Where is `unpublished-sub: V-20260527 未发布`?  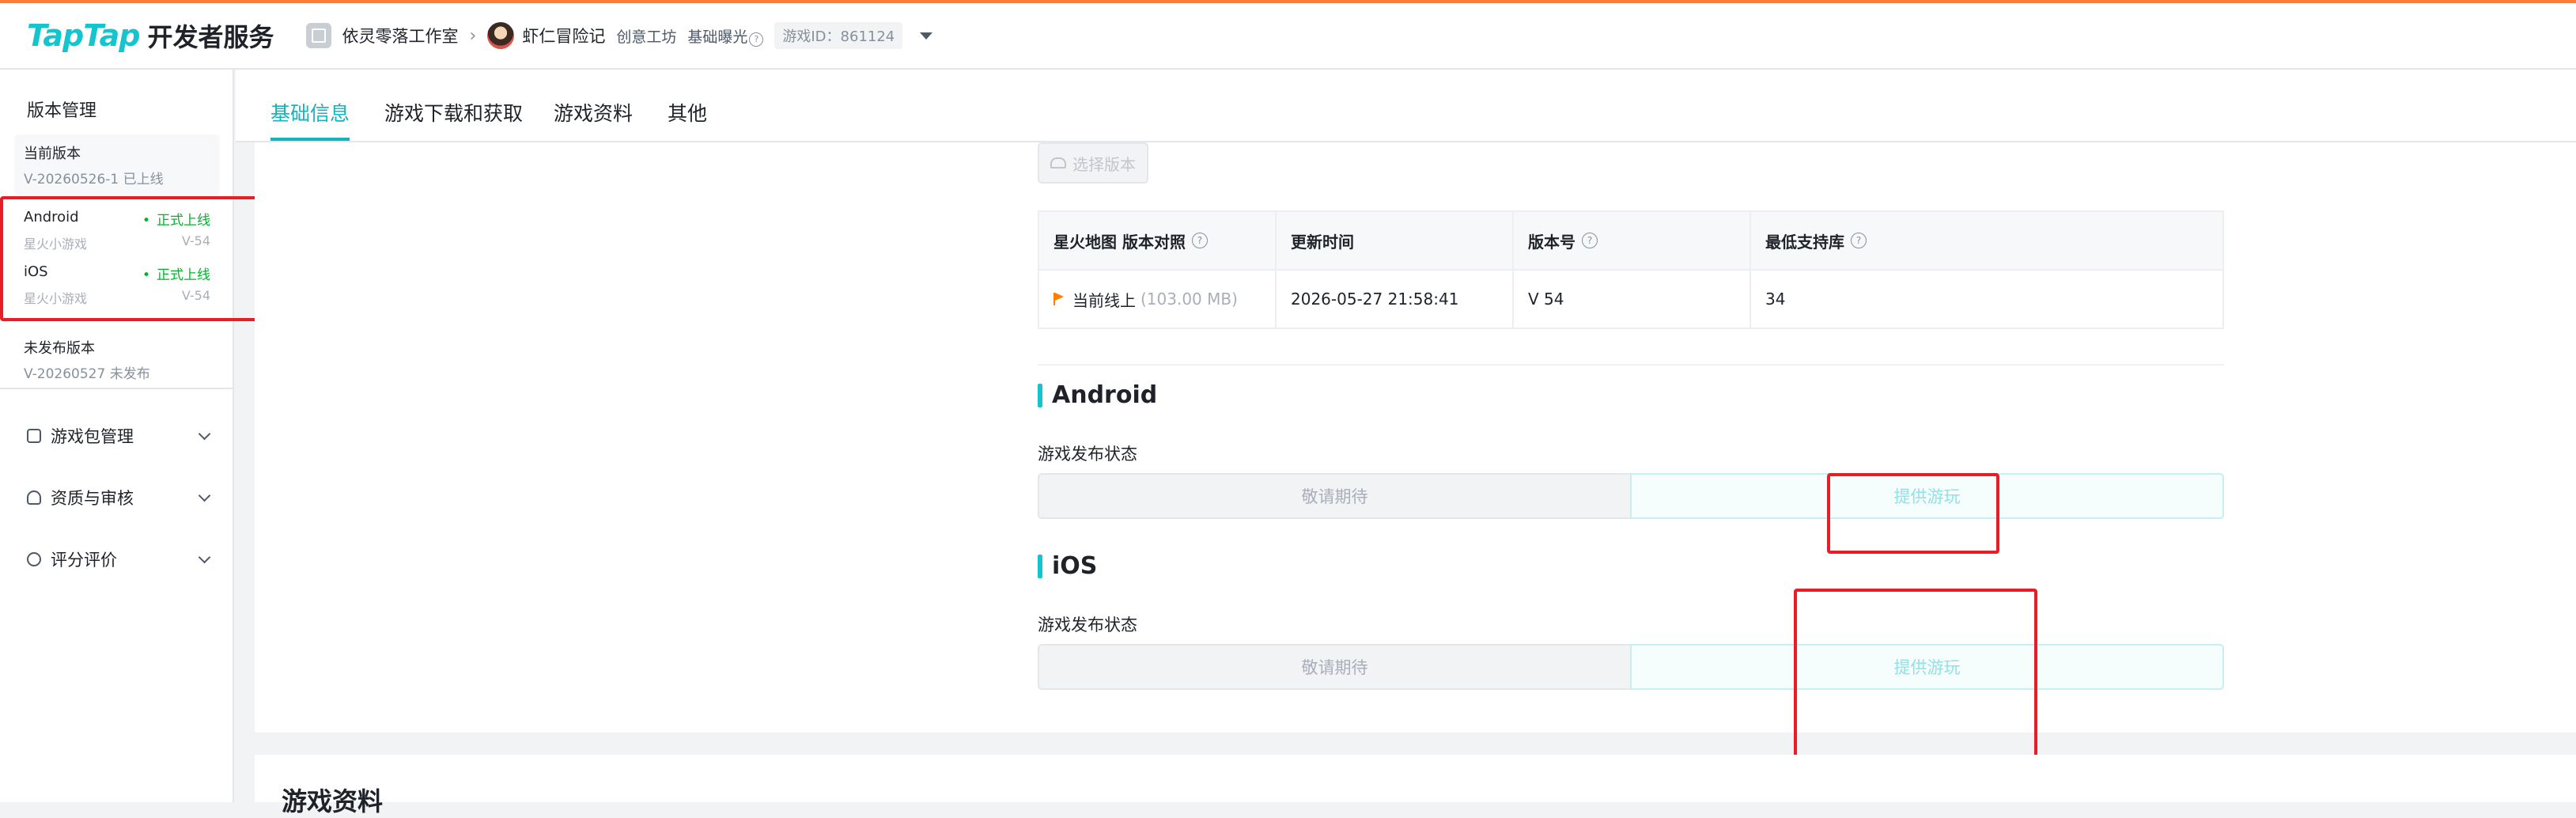 unpublished-sub: V-20260527 未发布 is located at coordinates (87, 374).